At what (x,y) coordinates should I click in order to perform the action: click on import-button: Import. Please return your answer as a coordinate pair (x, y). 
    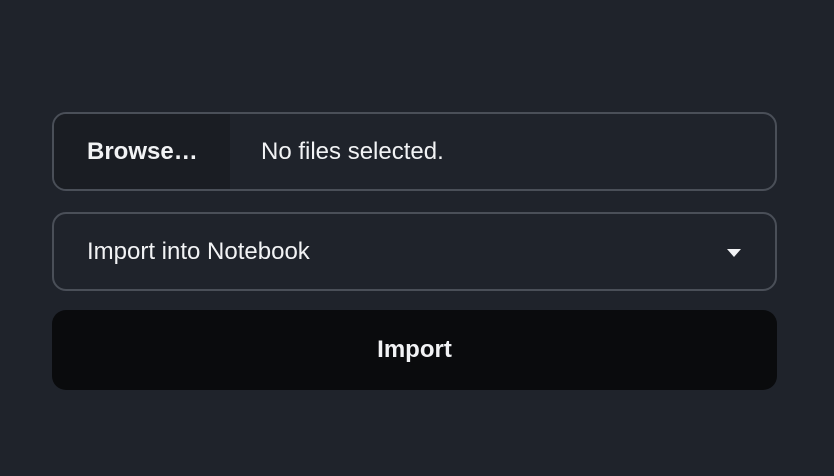
    Looking at the image, I should click on (414, 350).